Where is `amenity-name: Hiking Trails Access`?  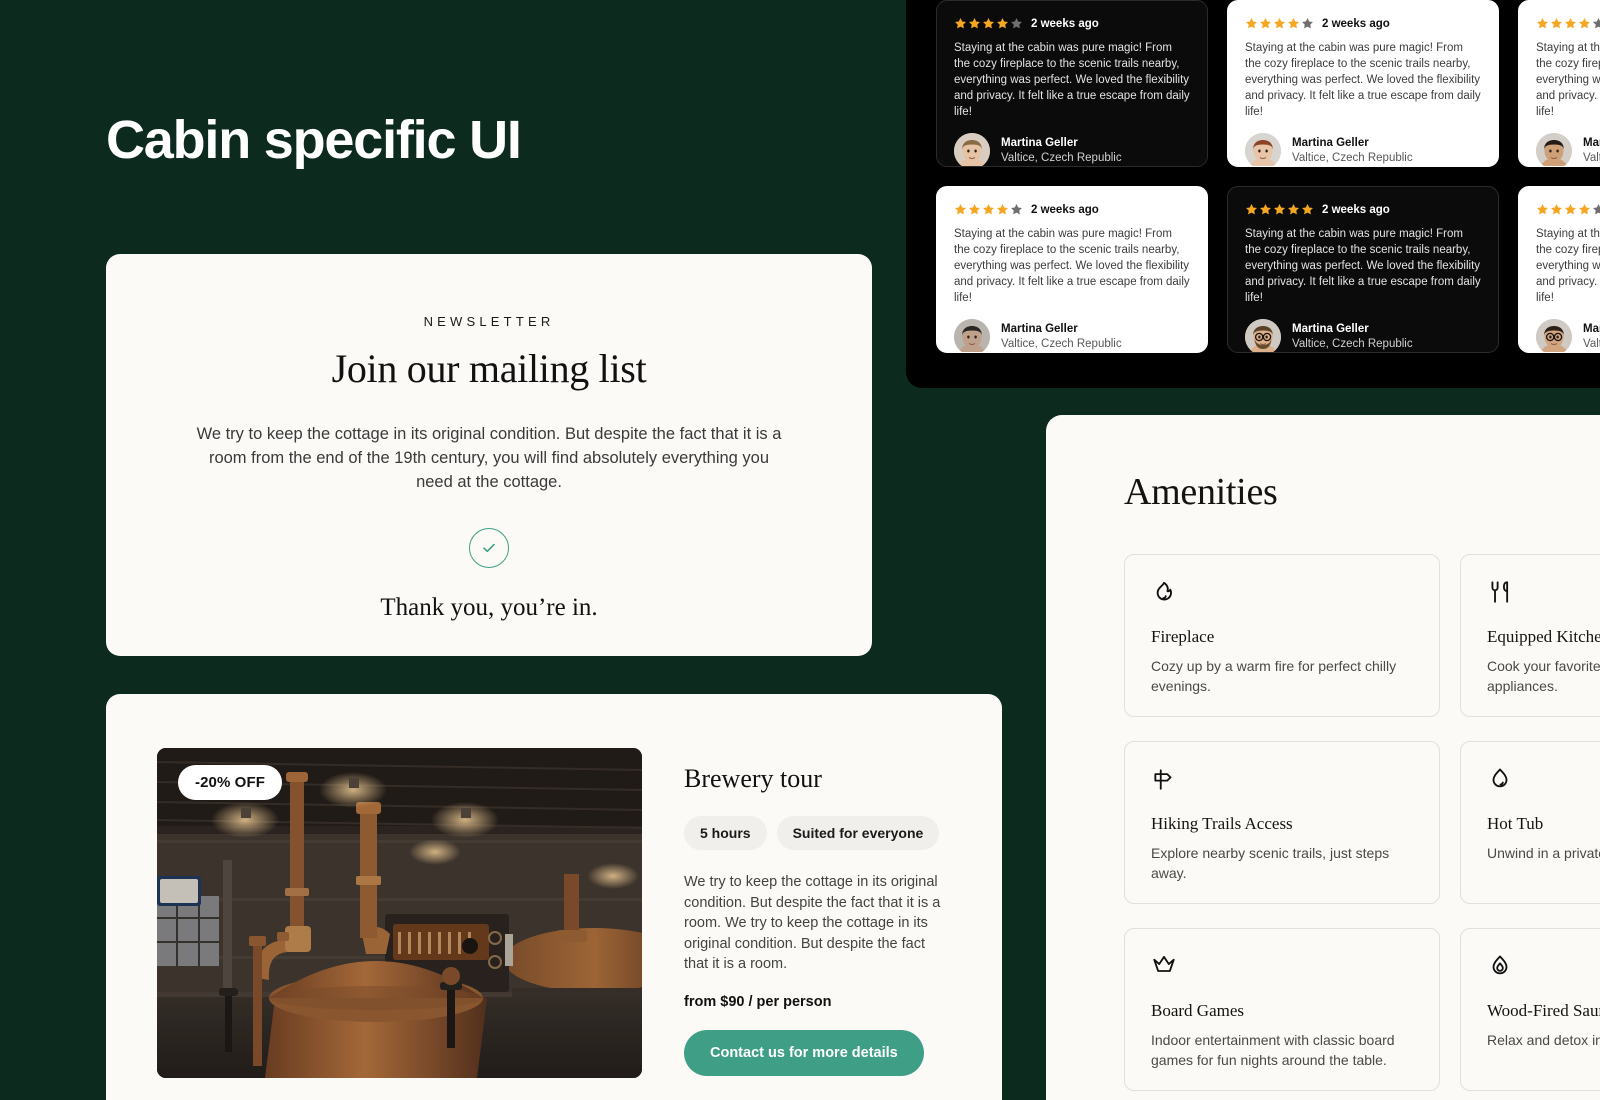
amenity-name: Hiking Trails Access is located at coordinates (1222, 823).